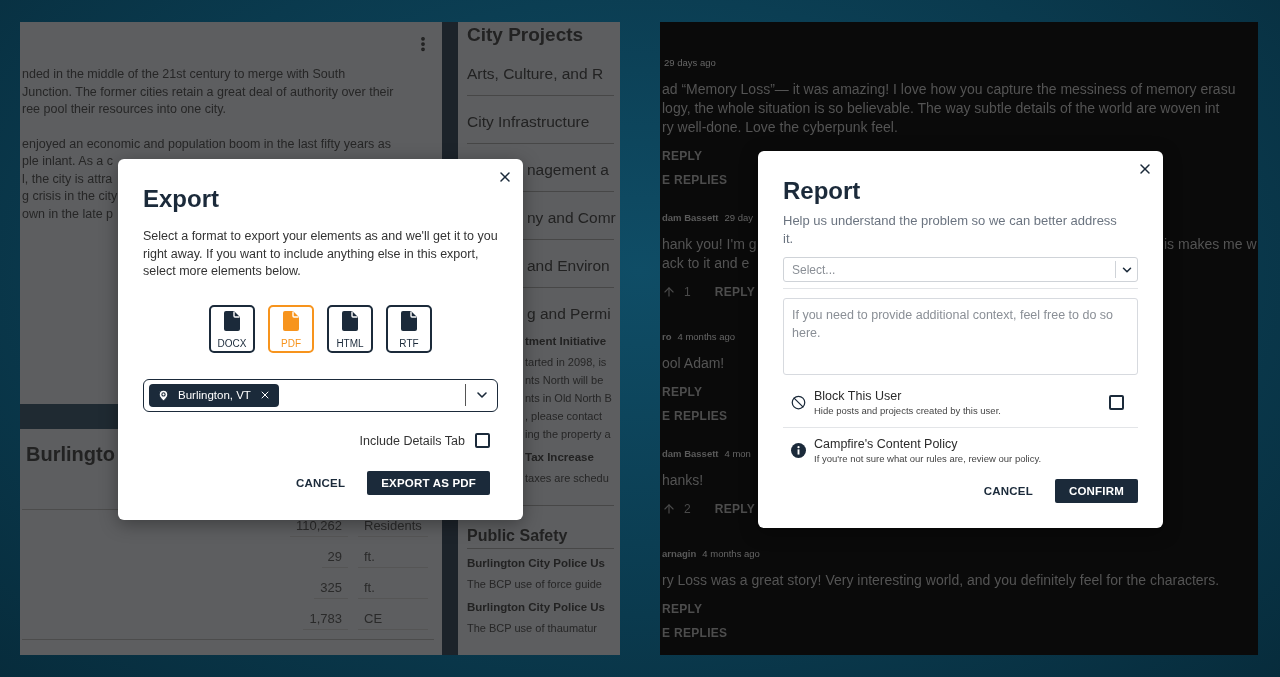 Image resolution: width=1280 pixels, height=677 pixels. What do you see at coordinates (528, 122) in the screenshot?
I see `category-heading: City Infrastructure` at bounding box center [528, 122].